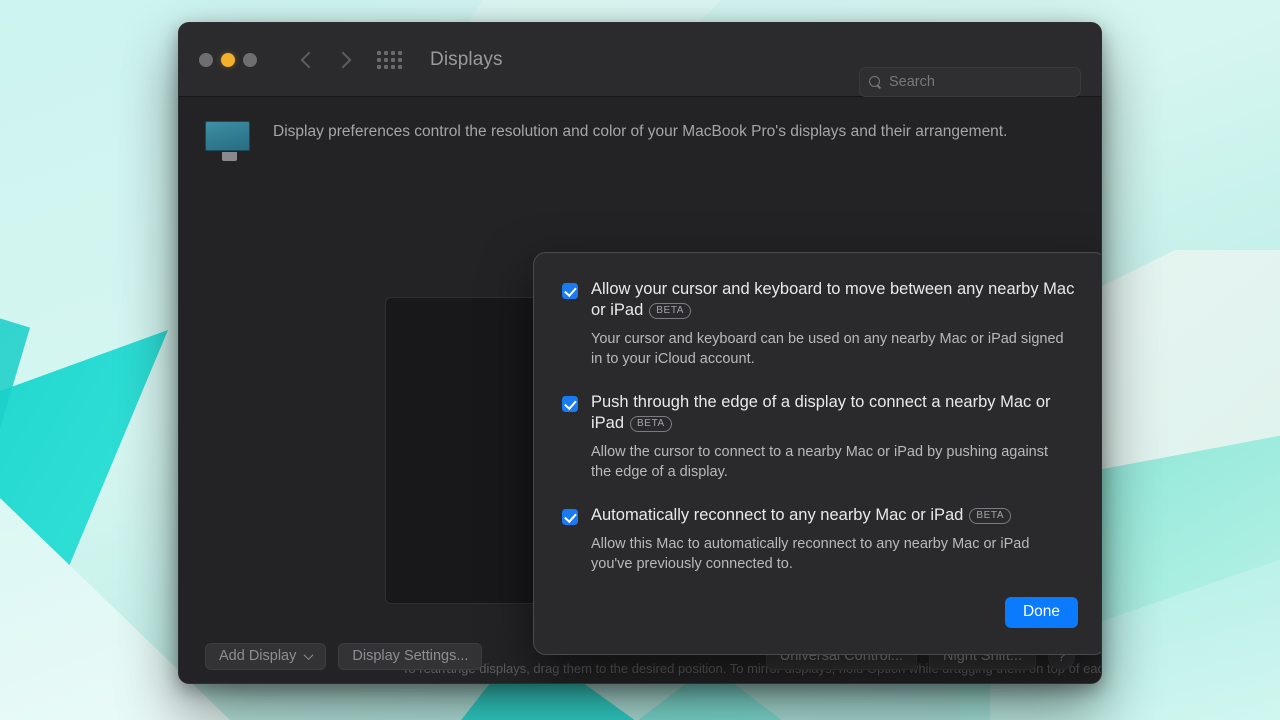  I want to click on add-display-label: Add Display, so click(258, 656).